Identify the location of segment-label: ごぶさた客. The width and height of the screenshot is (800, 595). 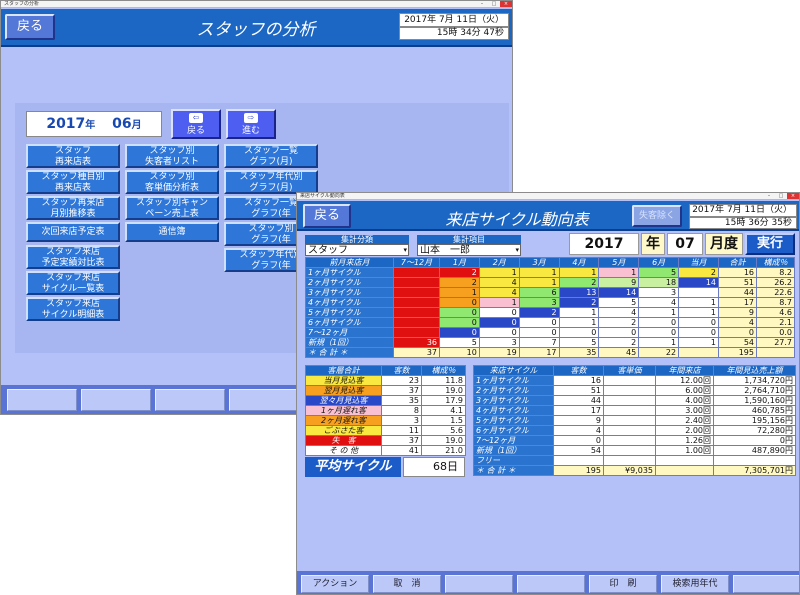
(343, 430).